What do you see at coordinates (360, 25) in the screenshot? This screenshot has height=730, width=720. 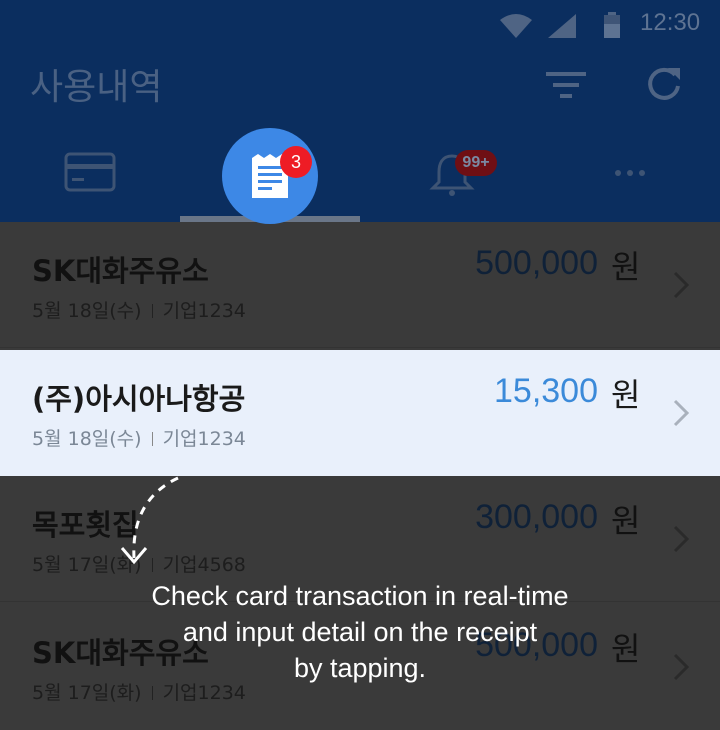 I see `status-bar: 12:30` at bounding box center [360, 25].